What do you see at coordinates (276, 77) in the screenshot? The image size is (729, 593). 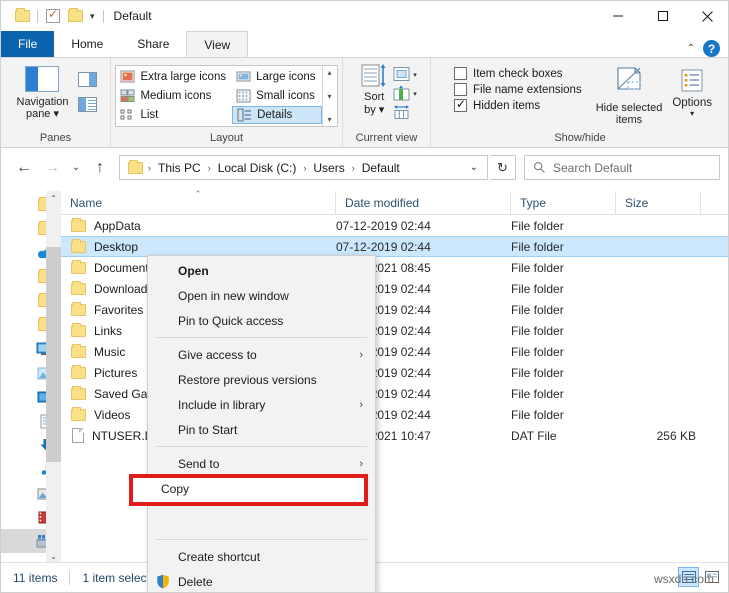 I see `layout-large-icons: Large icons` at bounding box center [276, 77].